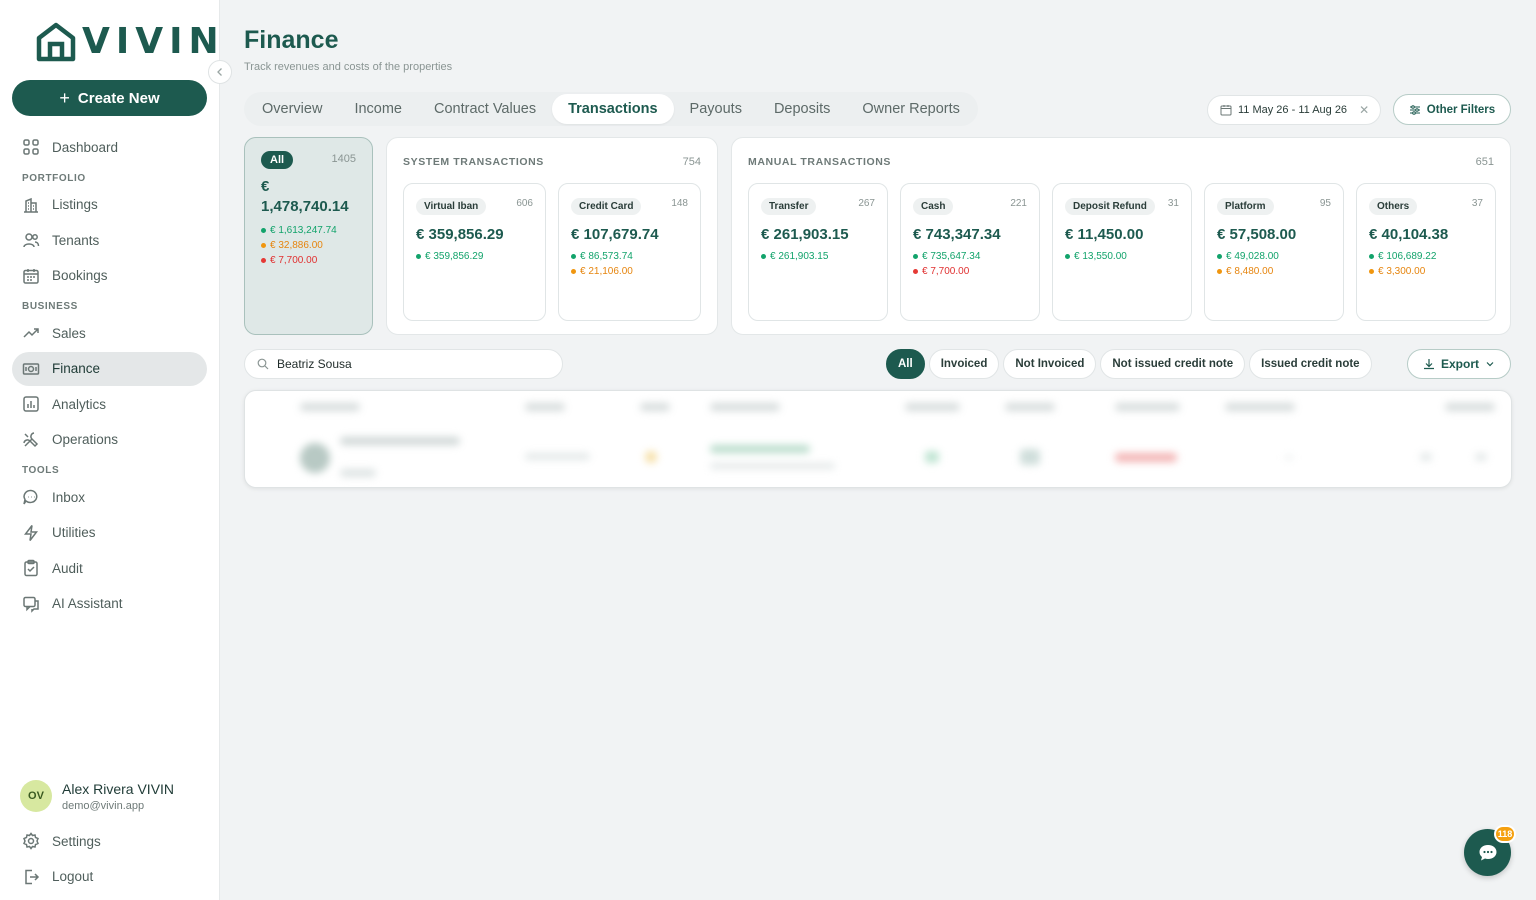 This screenshot has width=1536, height=900. I want to click on sidebar-item-utilities: Utilities, so click(109, 533).